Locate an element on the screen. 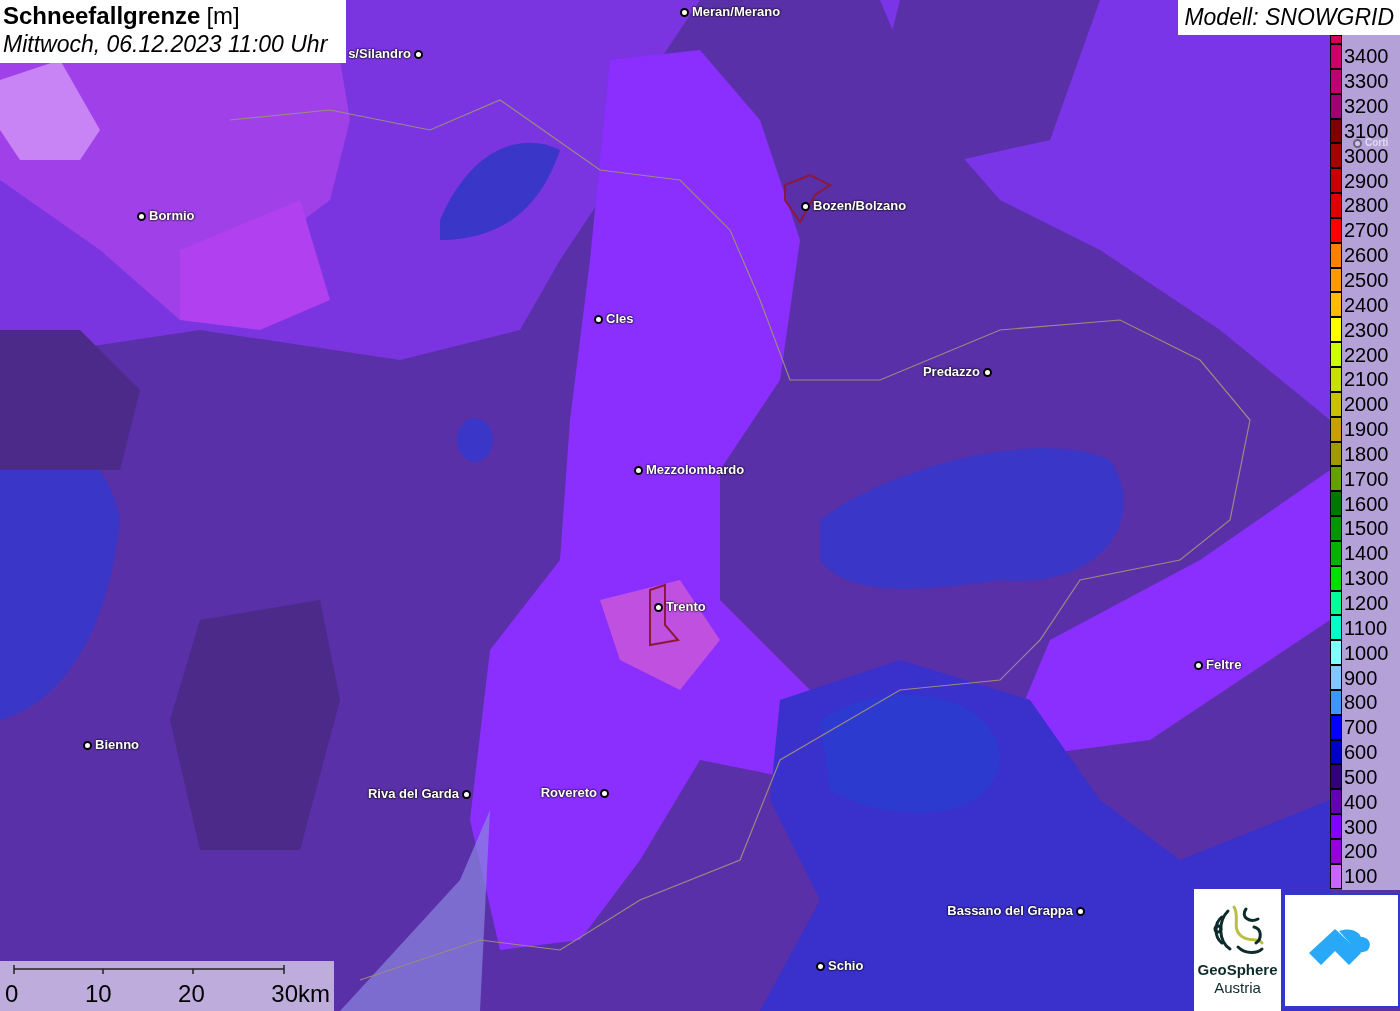 The height and width of the screenshot is (1011, 1400). timestamp: Mittwoch, 06.12.2023 11:00 Uhr is located at coordinates (166, 44).